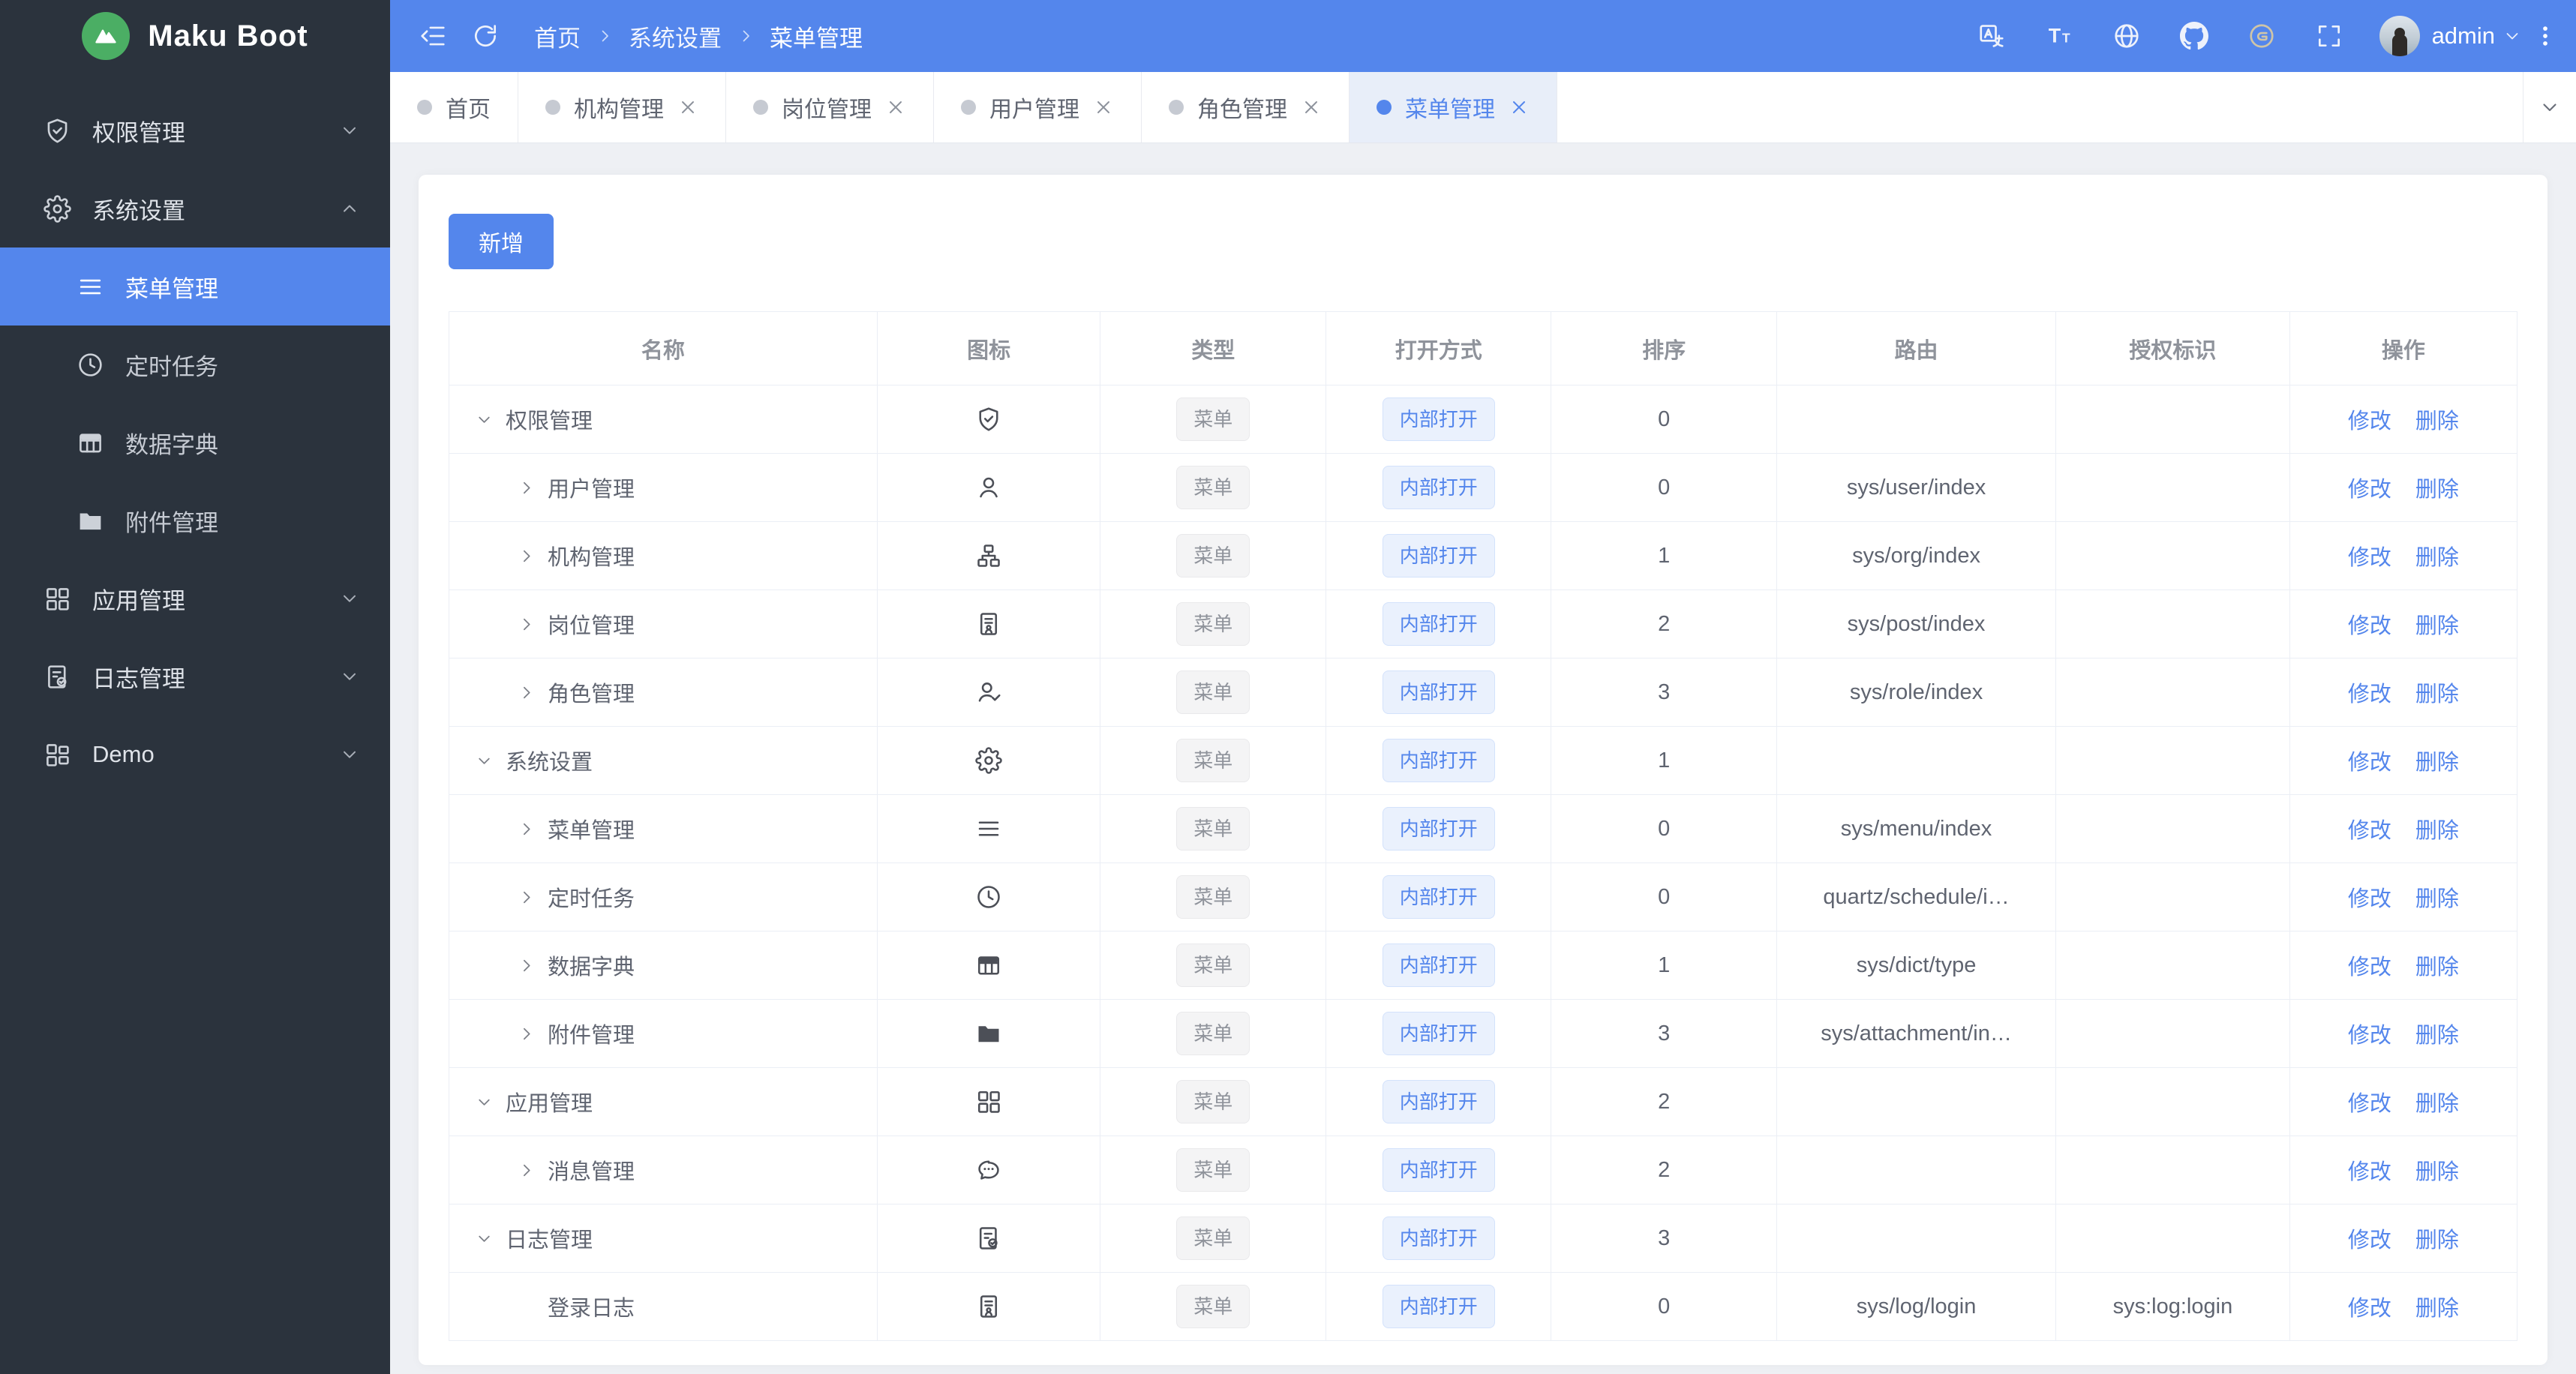 The image size is (2576, 1374). Describe the element at coordinates (454, 107) in the screenshot. I see `tab: 首页` at that location.